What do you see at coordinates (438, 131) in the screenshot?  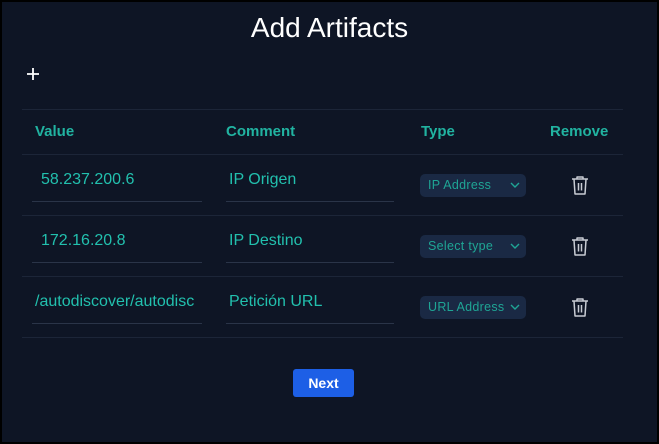 I see `header-type: Type` at bounding box center [438, 131].